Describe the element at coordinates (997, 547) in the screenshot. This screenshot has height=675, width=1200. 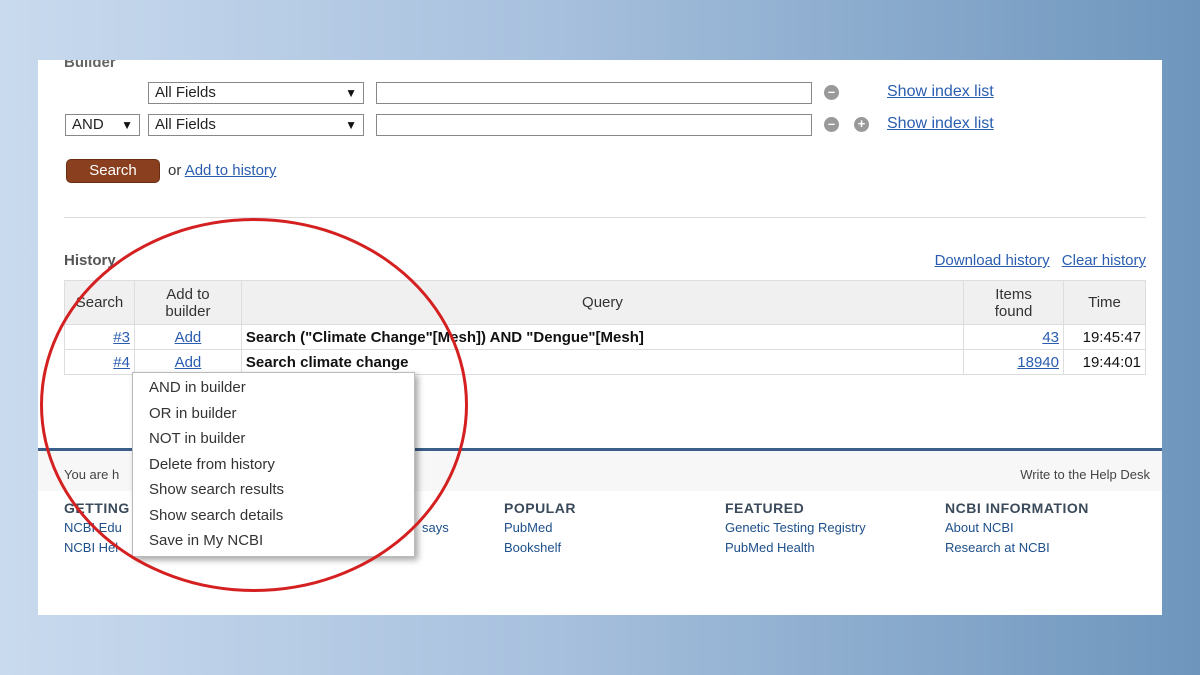
I see `footer-link: Research at NCBI` at that location.